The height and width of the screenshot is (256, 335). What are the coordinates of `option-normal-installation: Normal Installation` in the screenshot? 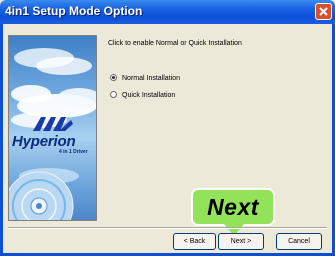 It's located at (145, 78).